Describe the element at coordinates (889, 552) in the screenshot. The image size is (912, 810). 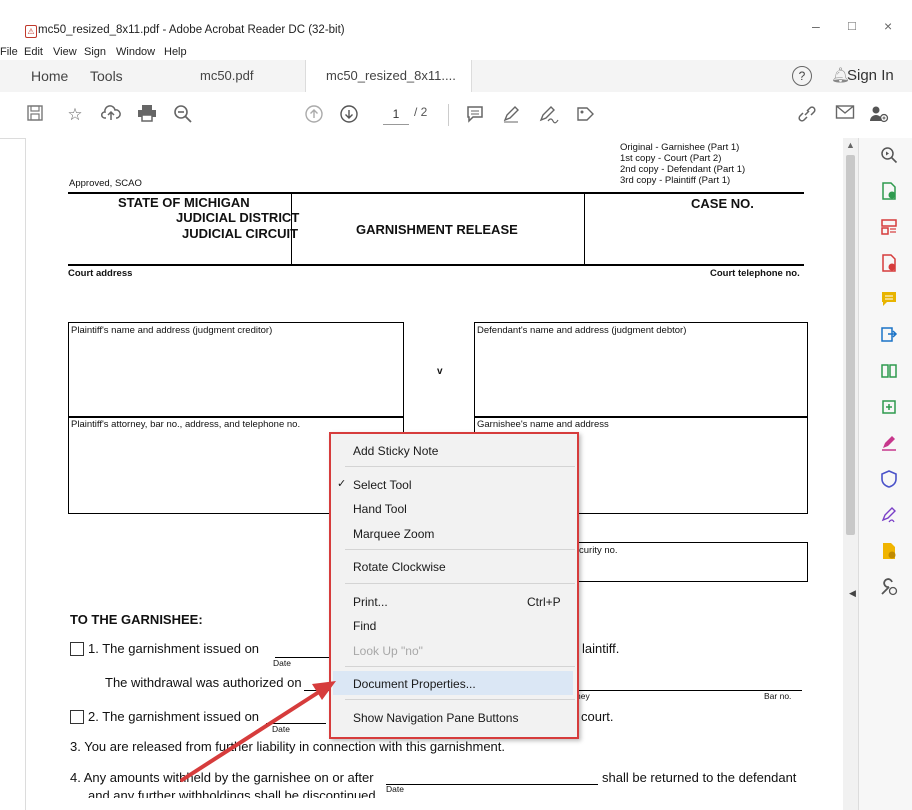
I see `send-comments-icon` at that location.